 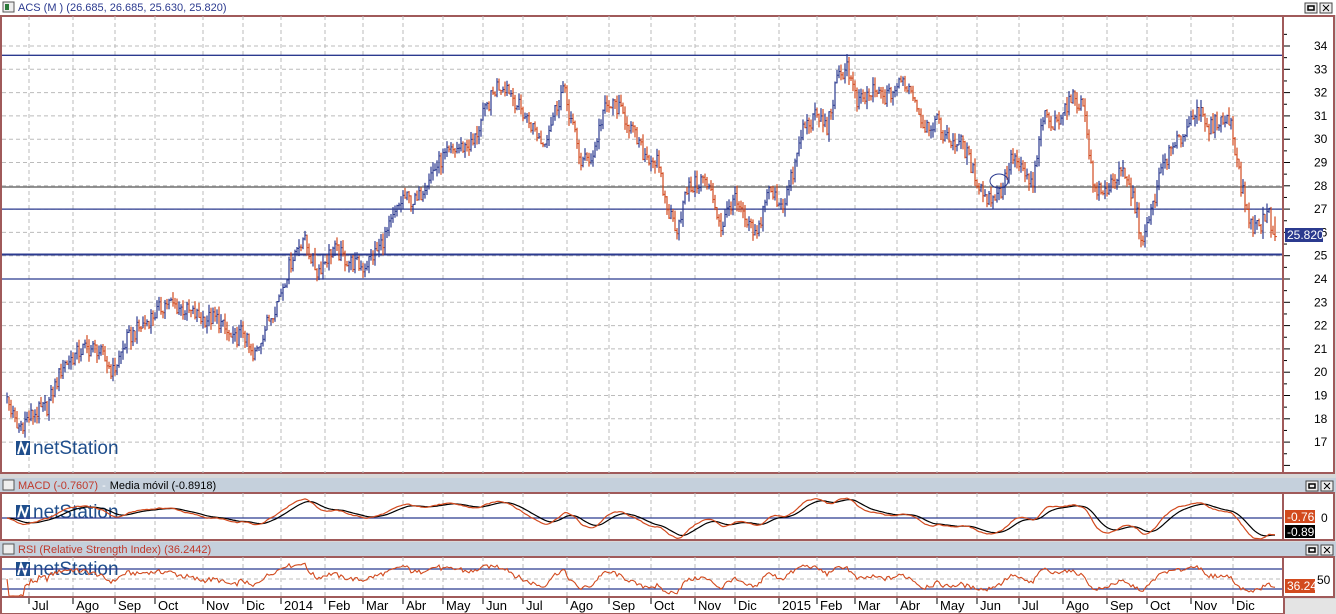 What do you see at coordinates (796, 605) in the screenshot?
I see `date-label: 2015` at bounding box center [796, 605].